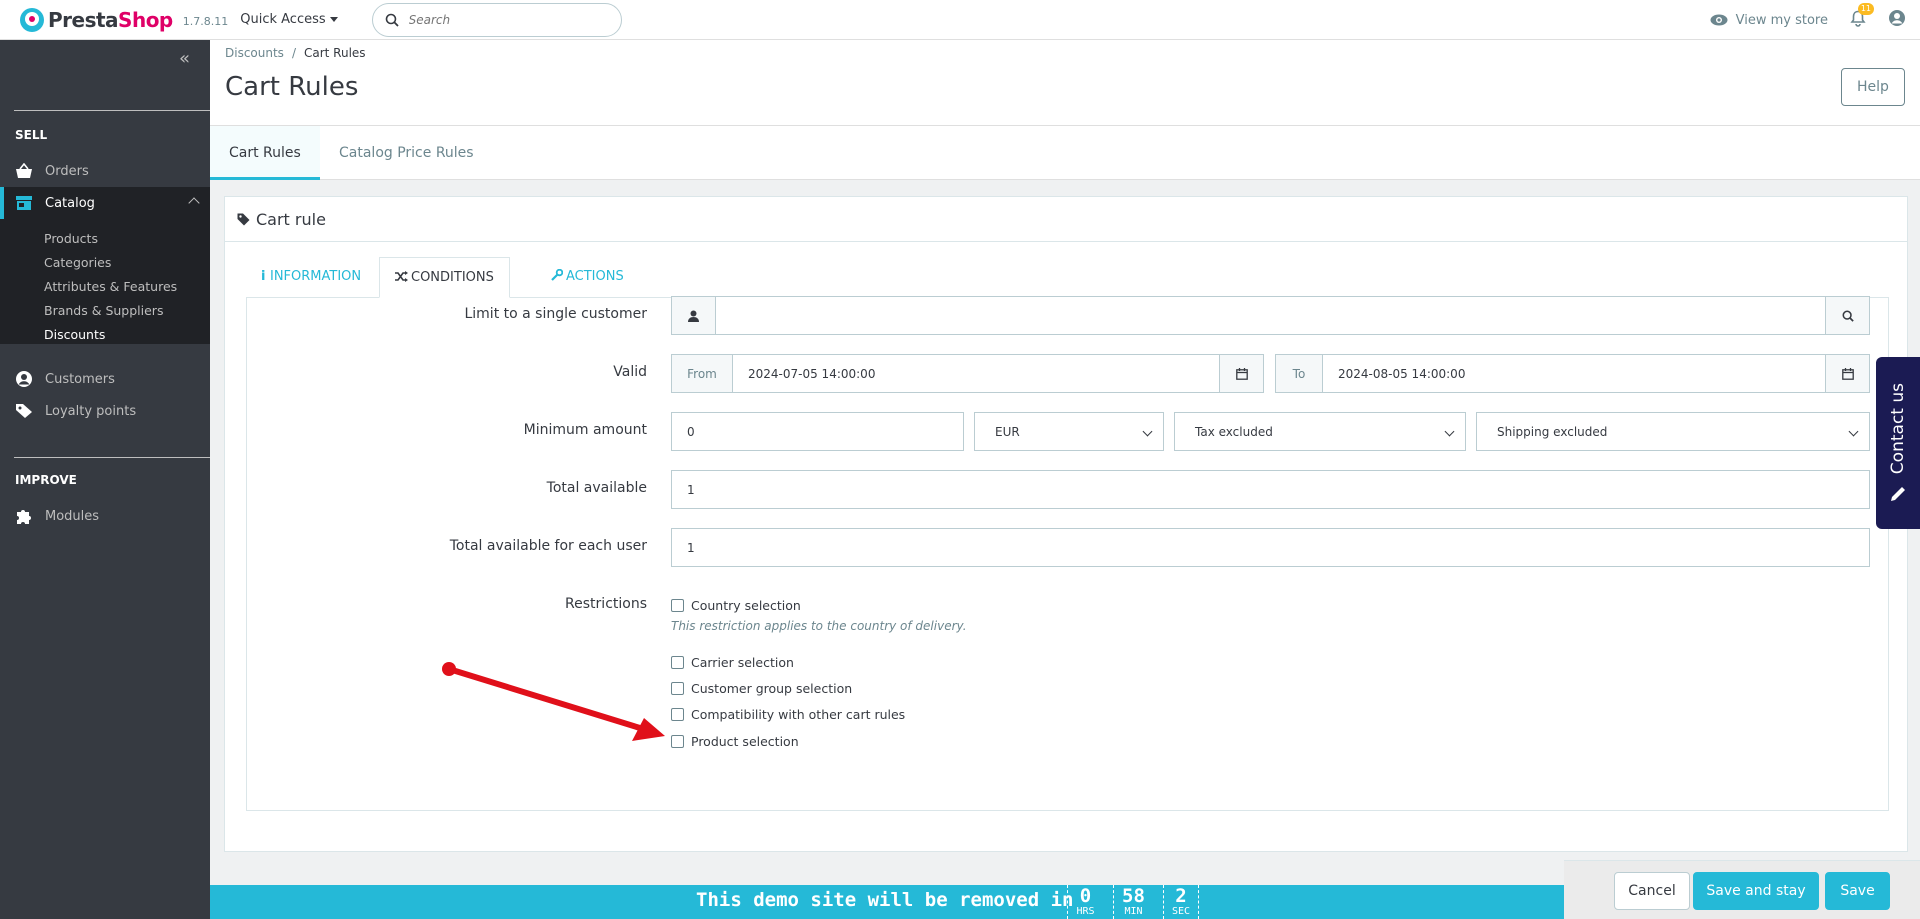 The width and height of the screenshot is (1920, 919). Describe the element at coordinates (1066, 219) in the screenshot. I see `card-header: Cart rule` at that location.